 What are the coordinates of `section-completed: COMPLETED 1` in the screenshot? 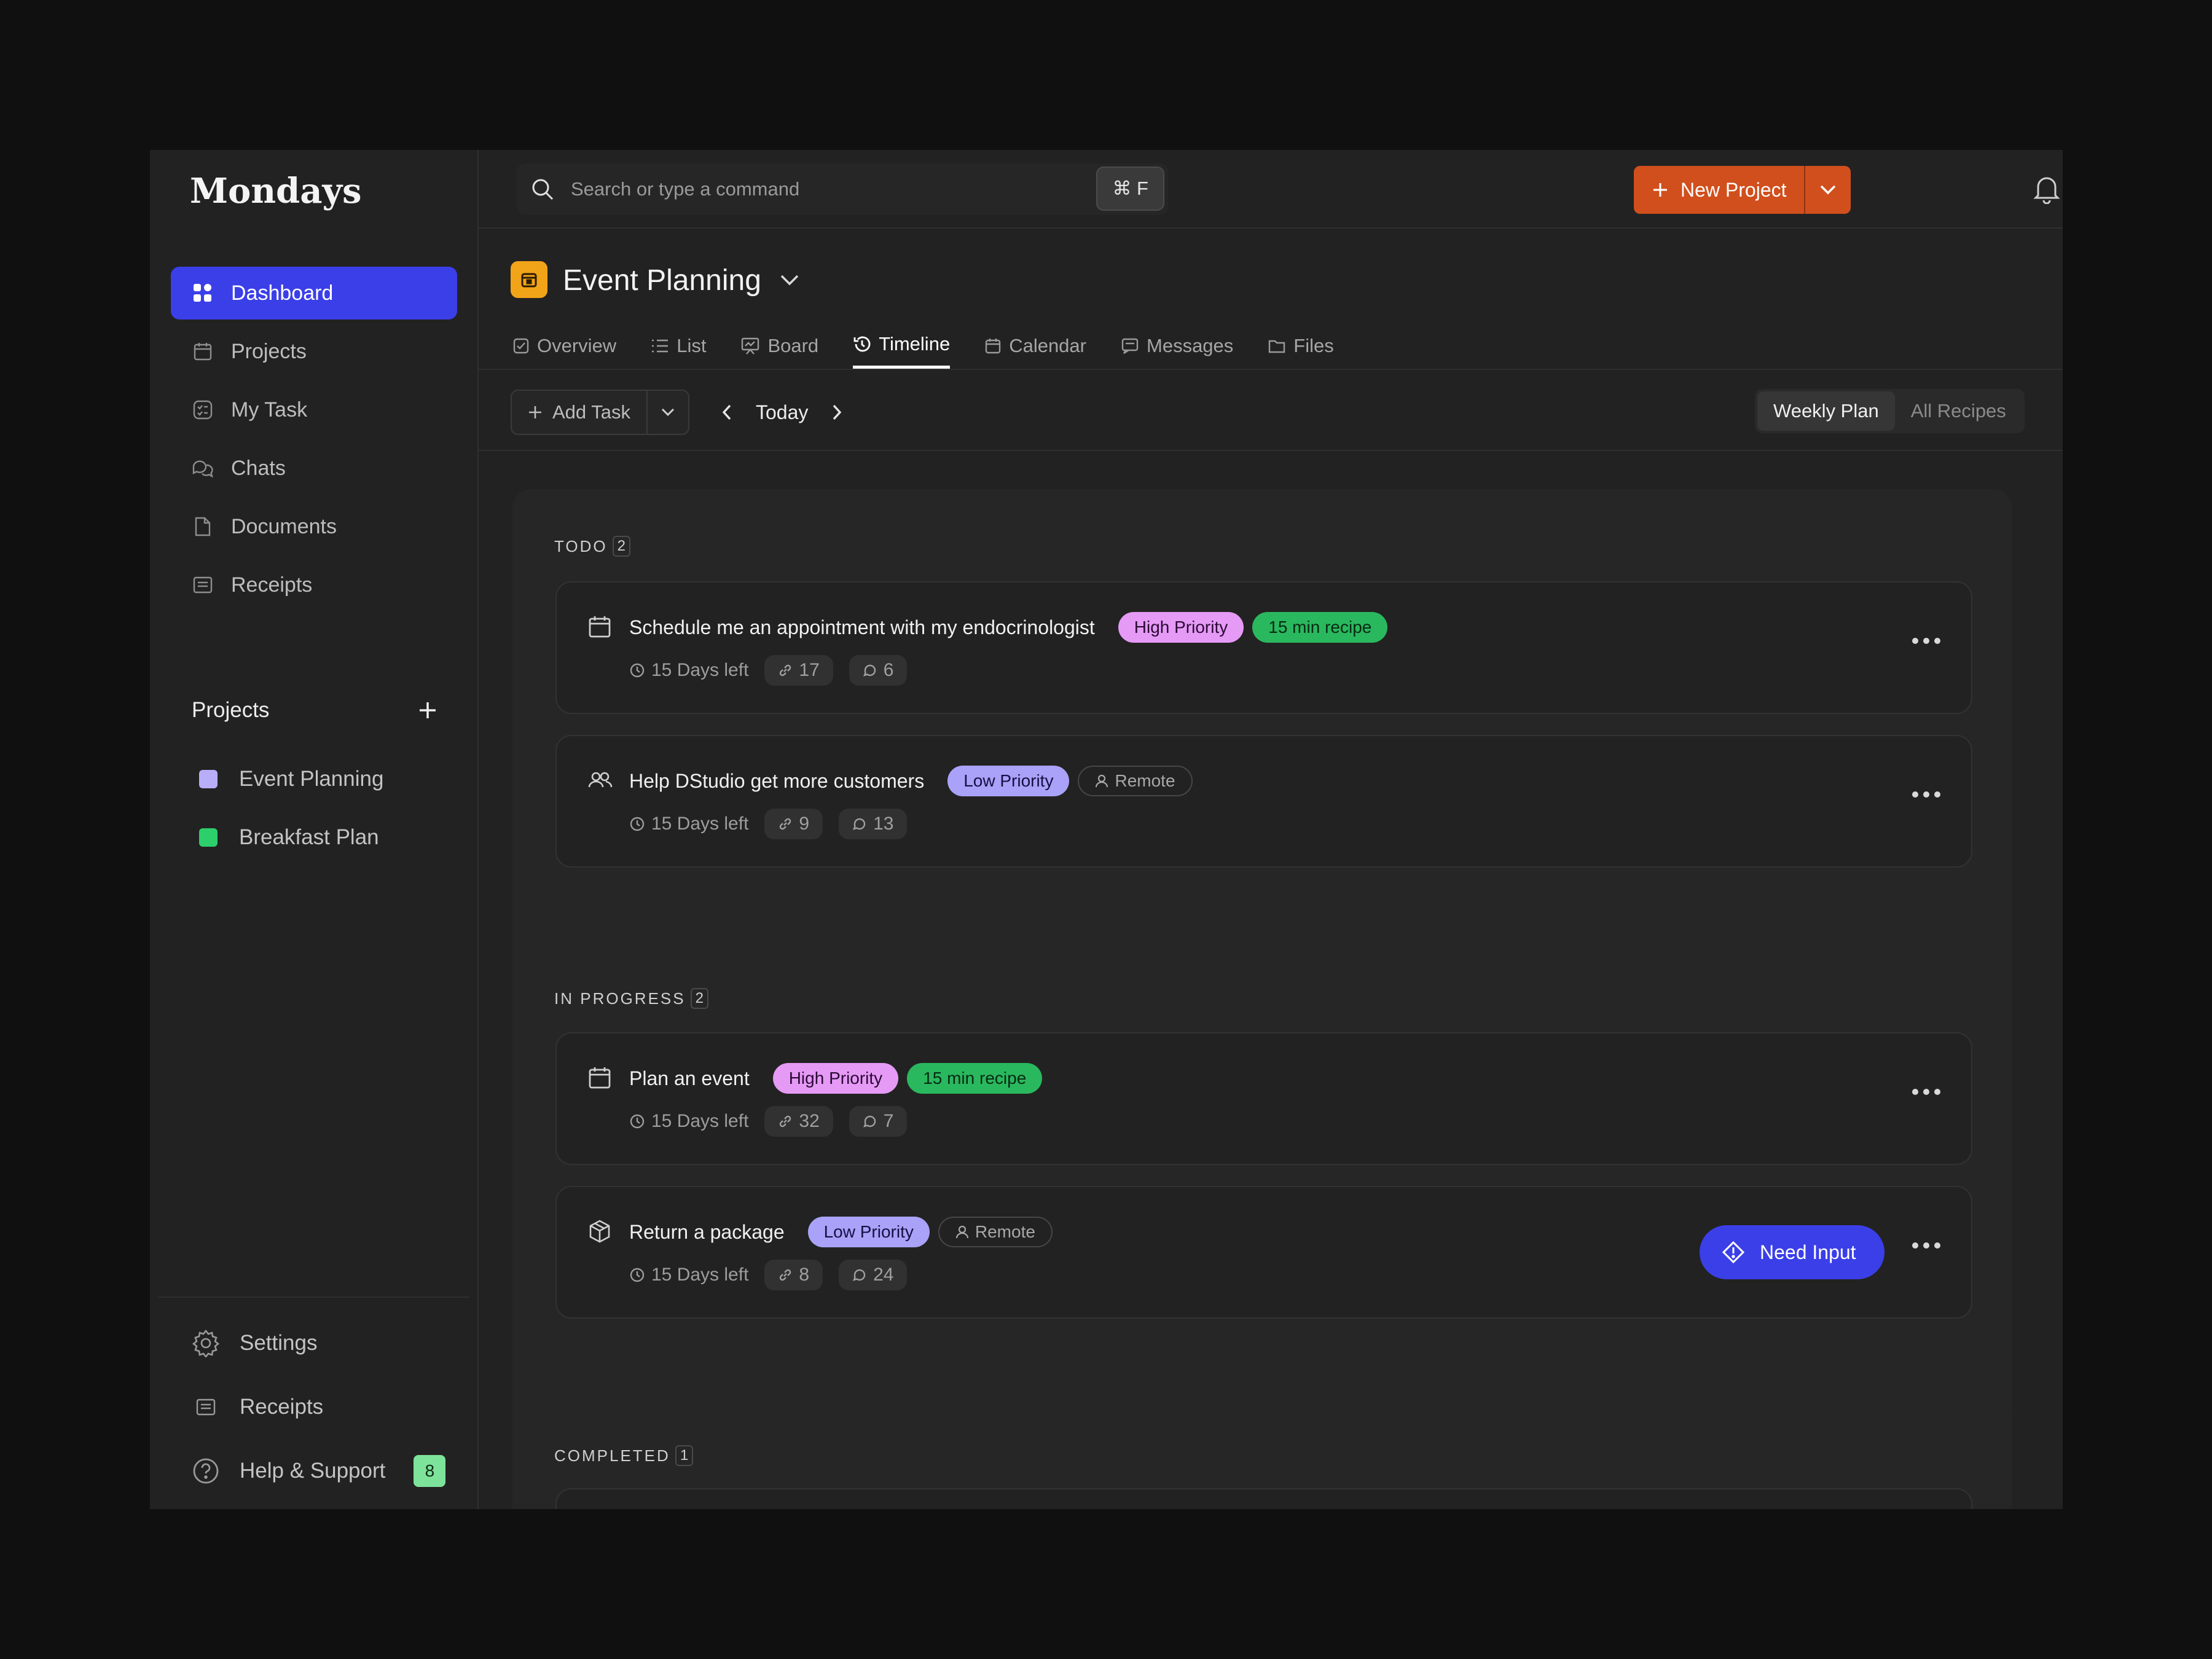 It's located at (1262, 1455).